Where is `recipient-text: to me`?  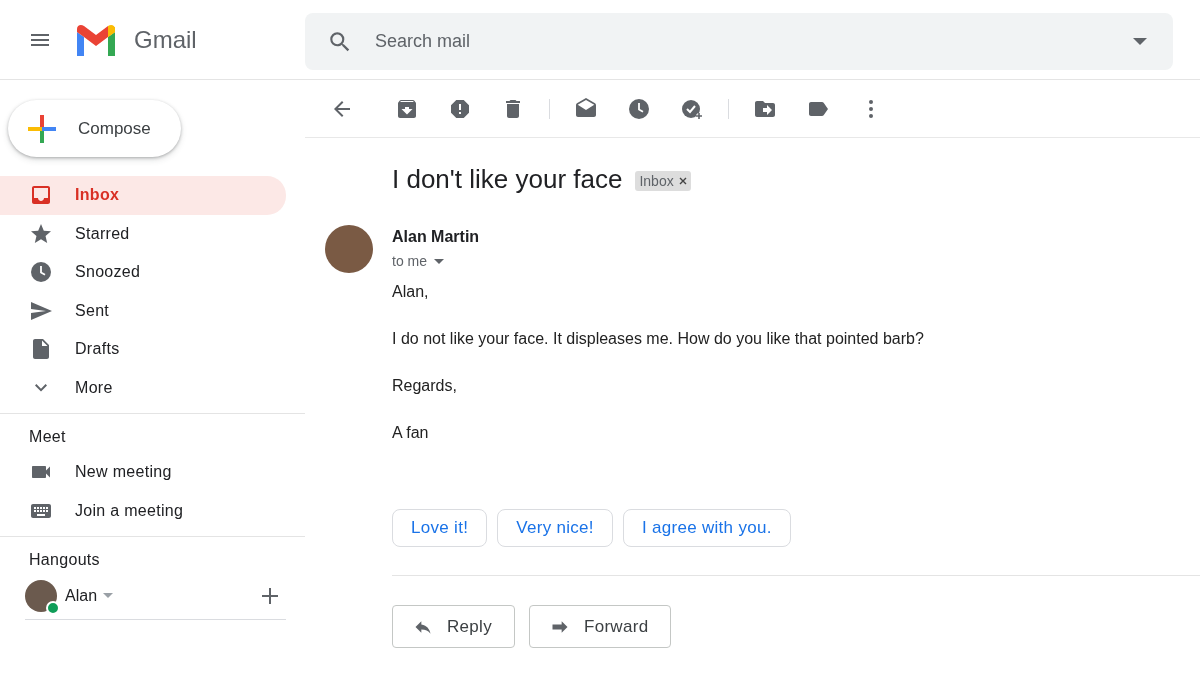
recipient-text: to me is located at coordinates (409, 261).